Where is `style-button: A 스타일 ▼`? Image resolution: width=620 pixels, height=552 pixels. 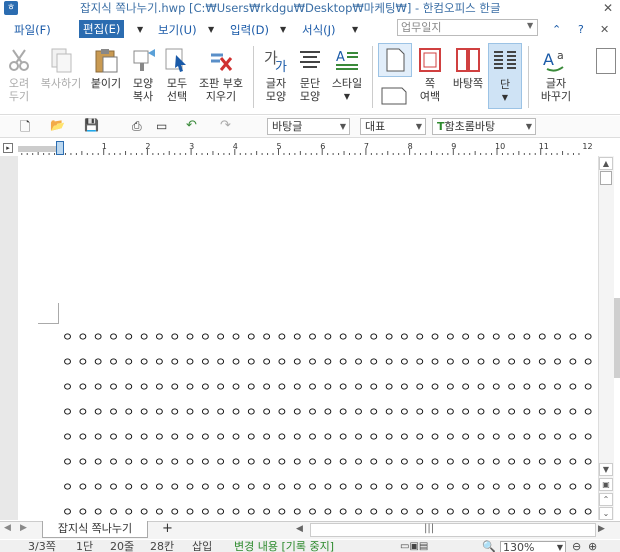 style-button: A 스타일 ▼ is located at coordinates (347, 75).